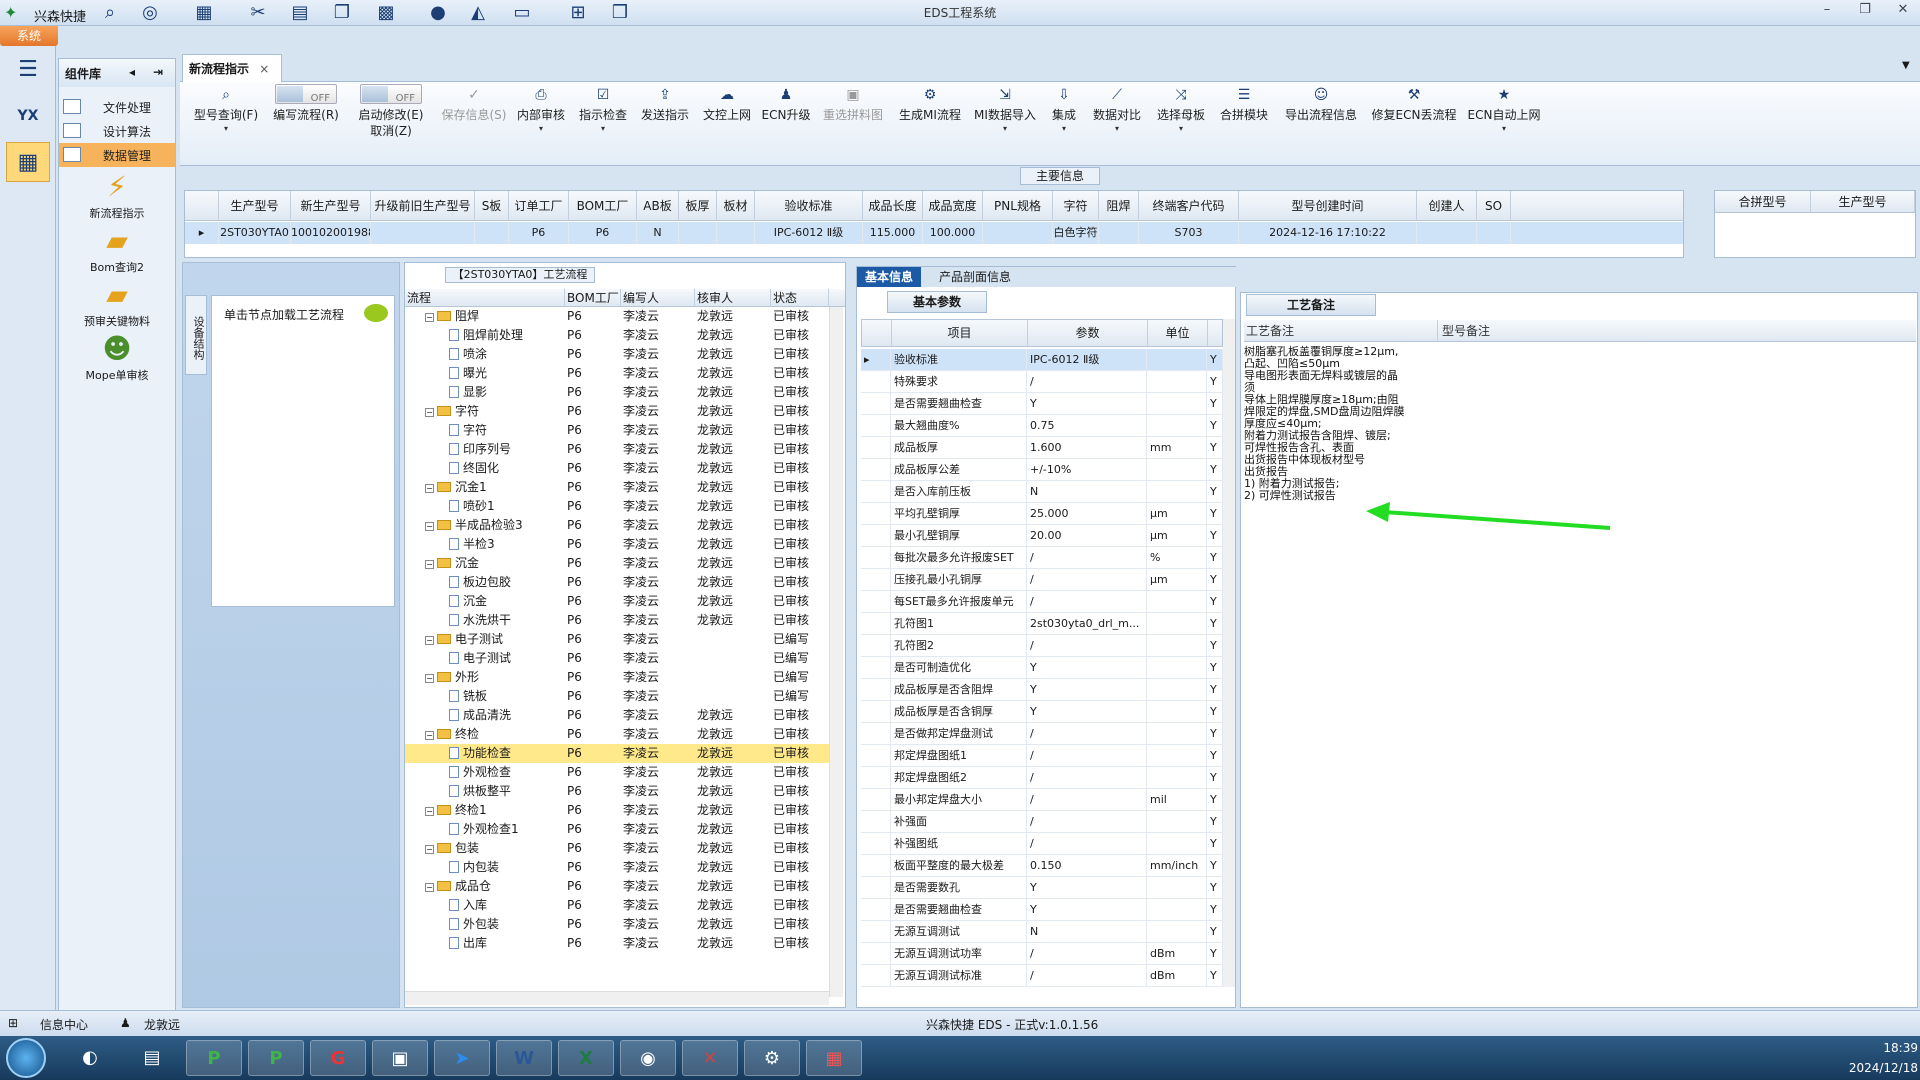 The width and height of the screenshot is (1920, 1080). Describe the element at coordinates (1244, 123) in the screenshot. I see `merge-module-button: ☰ 合拼模块` at that location.